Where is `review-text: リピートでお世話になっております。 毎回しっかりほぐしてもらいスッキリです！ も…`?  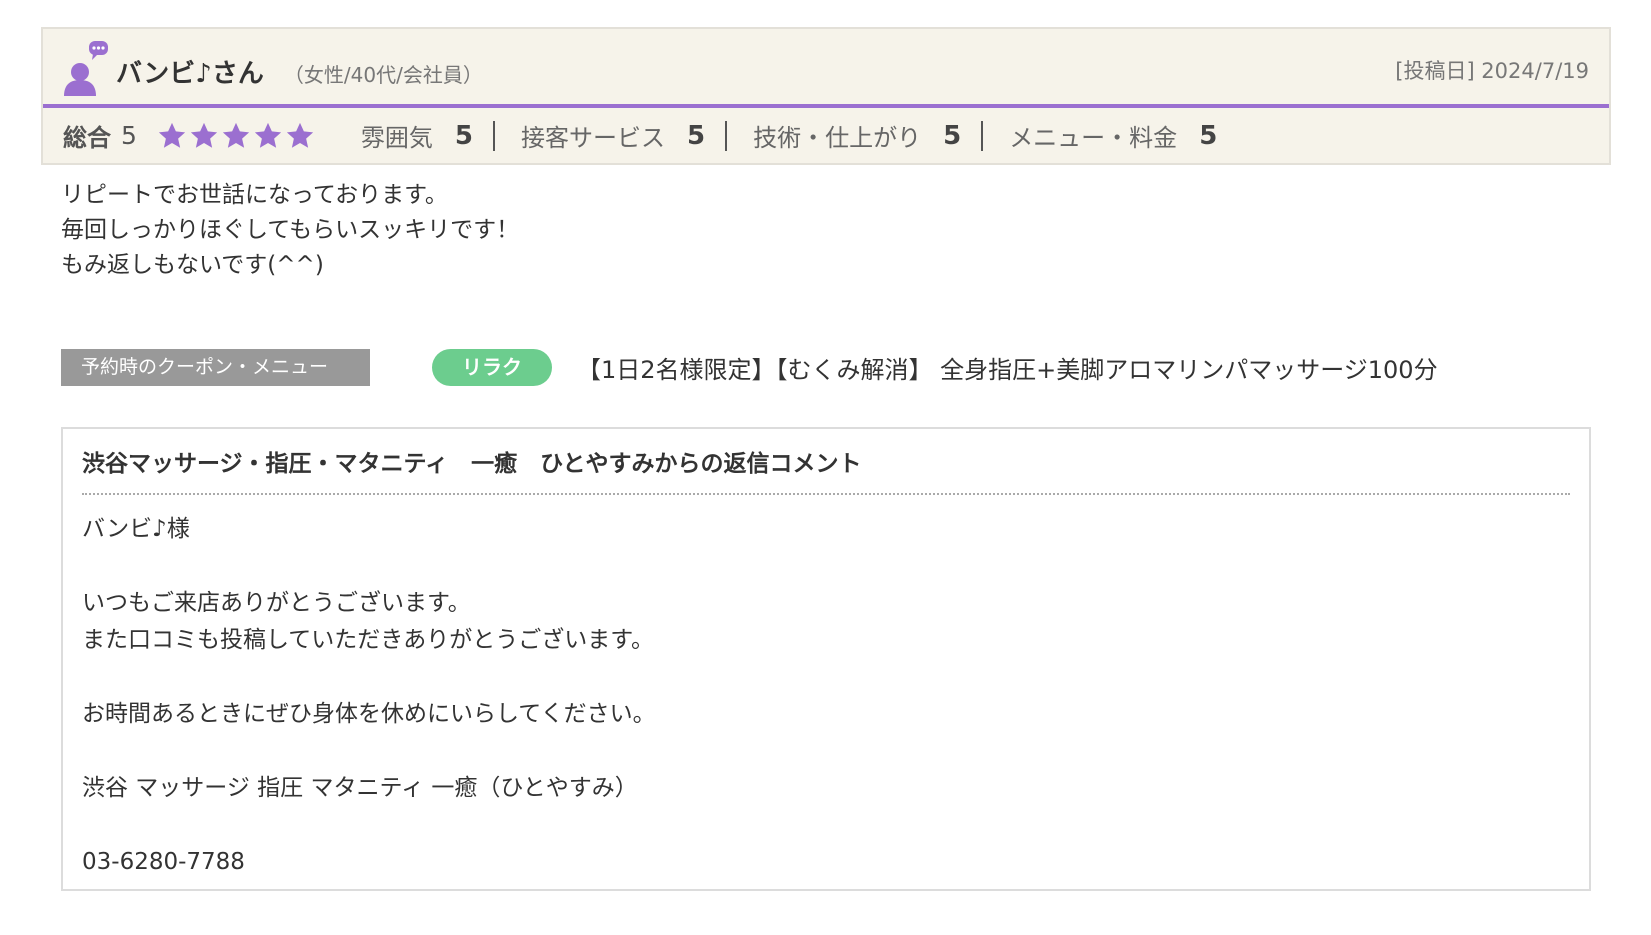 review-text: リピートでお世話になっております。 毎回しっかりほぐしてもらいスッキリです！ も… is located at coordinates (290, 230).